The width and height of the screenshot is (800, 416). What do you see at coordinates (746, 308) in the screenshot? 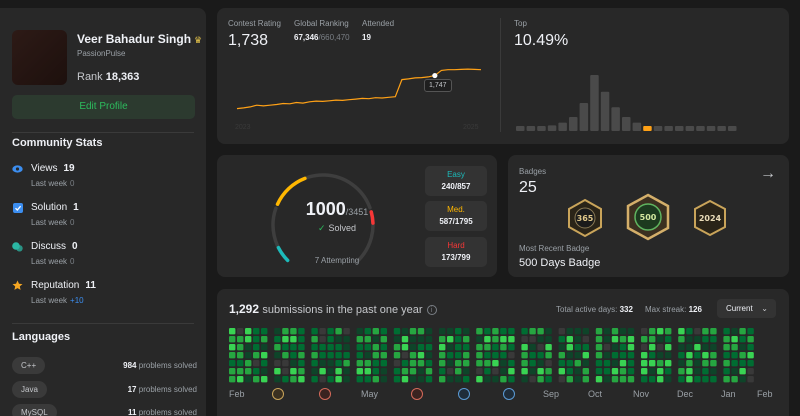
I see `year-select: Current ⌄` at bounding box center [746, 308].